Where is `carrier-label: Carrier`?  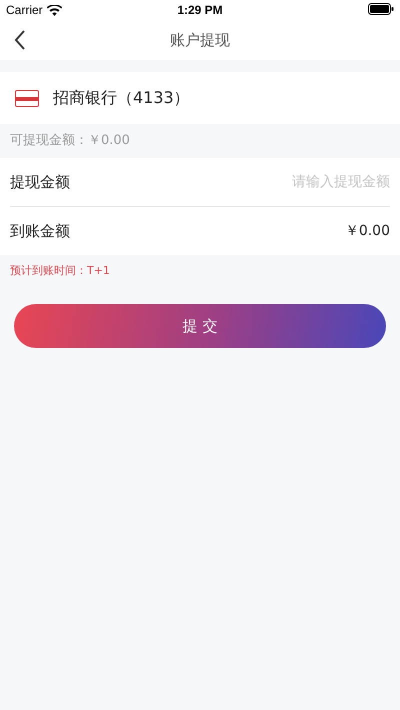 carrier-label: Carrier is located at coordinates (24, 10).